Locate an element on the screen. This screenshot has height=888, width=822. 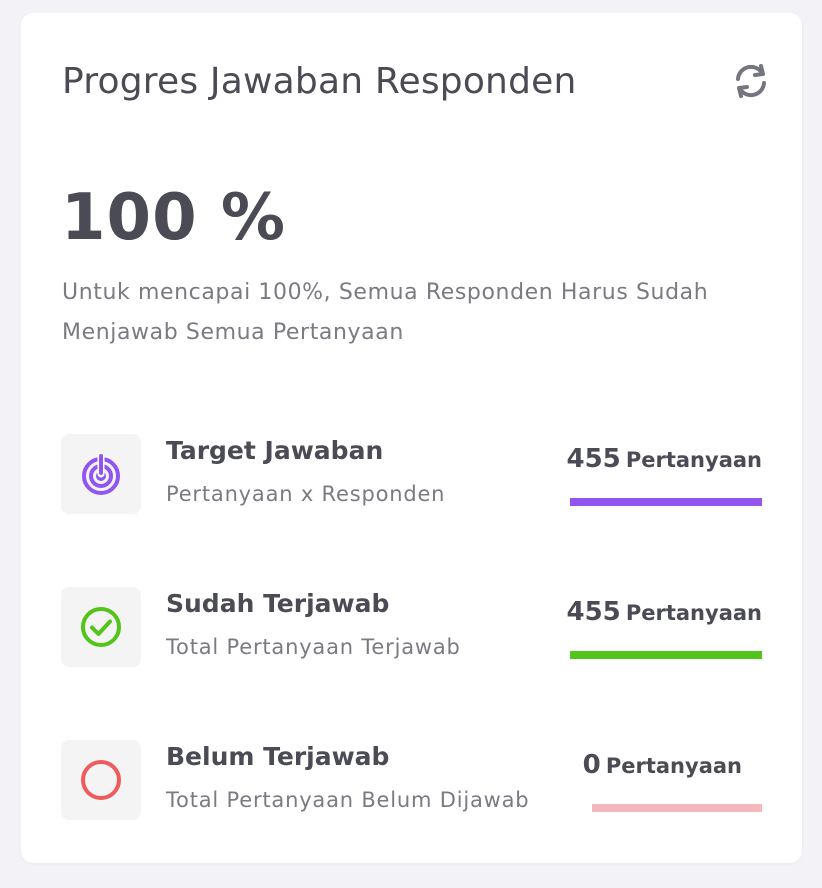
target-icon is located at coordinates (101, 473).